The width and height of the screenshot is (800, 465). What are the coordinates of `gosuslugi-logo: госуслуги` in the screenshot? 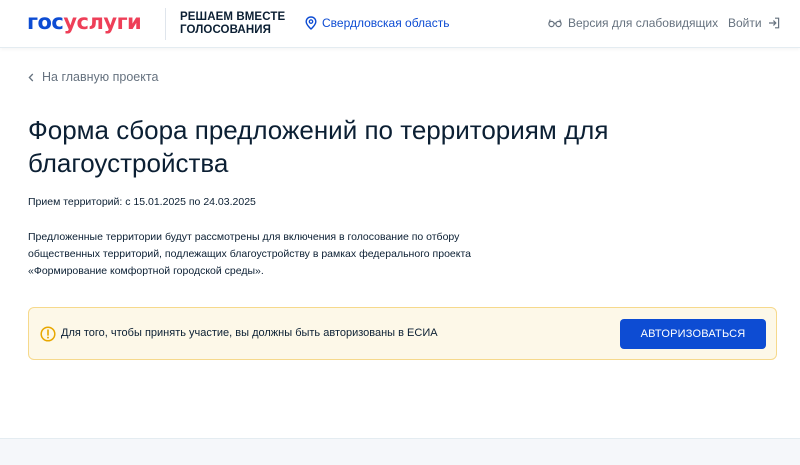 It's located at (84, 22).